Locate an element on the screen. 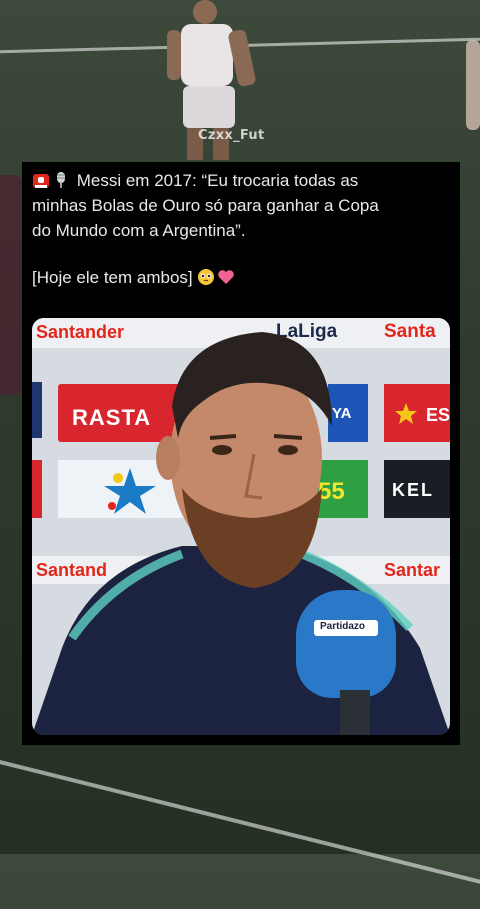 The height and width of the screenshot is (909, 480). watermark: Czxx_Fut is located at coordinates (231, 135).